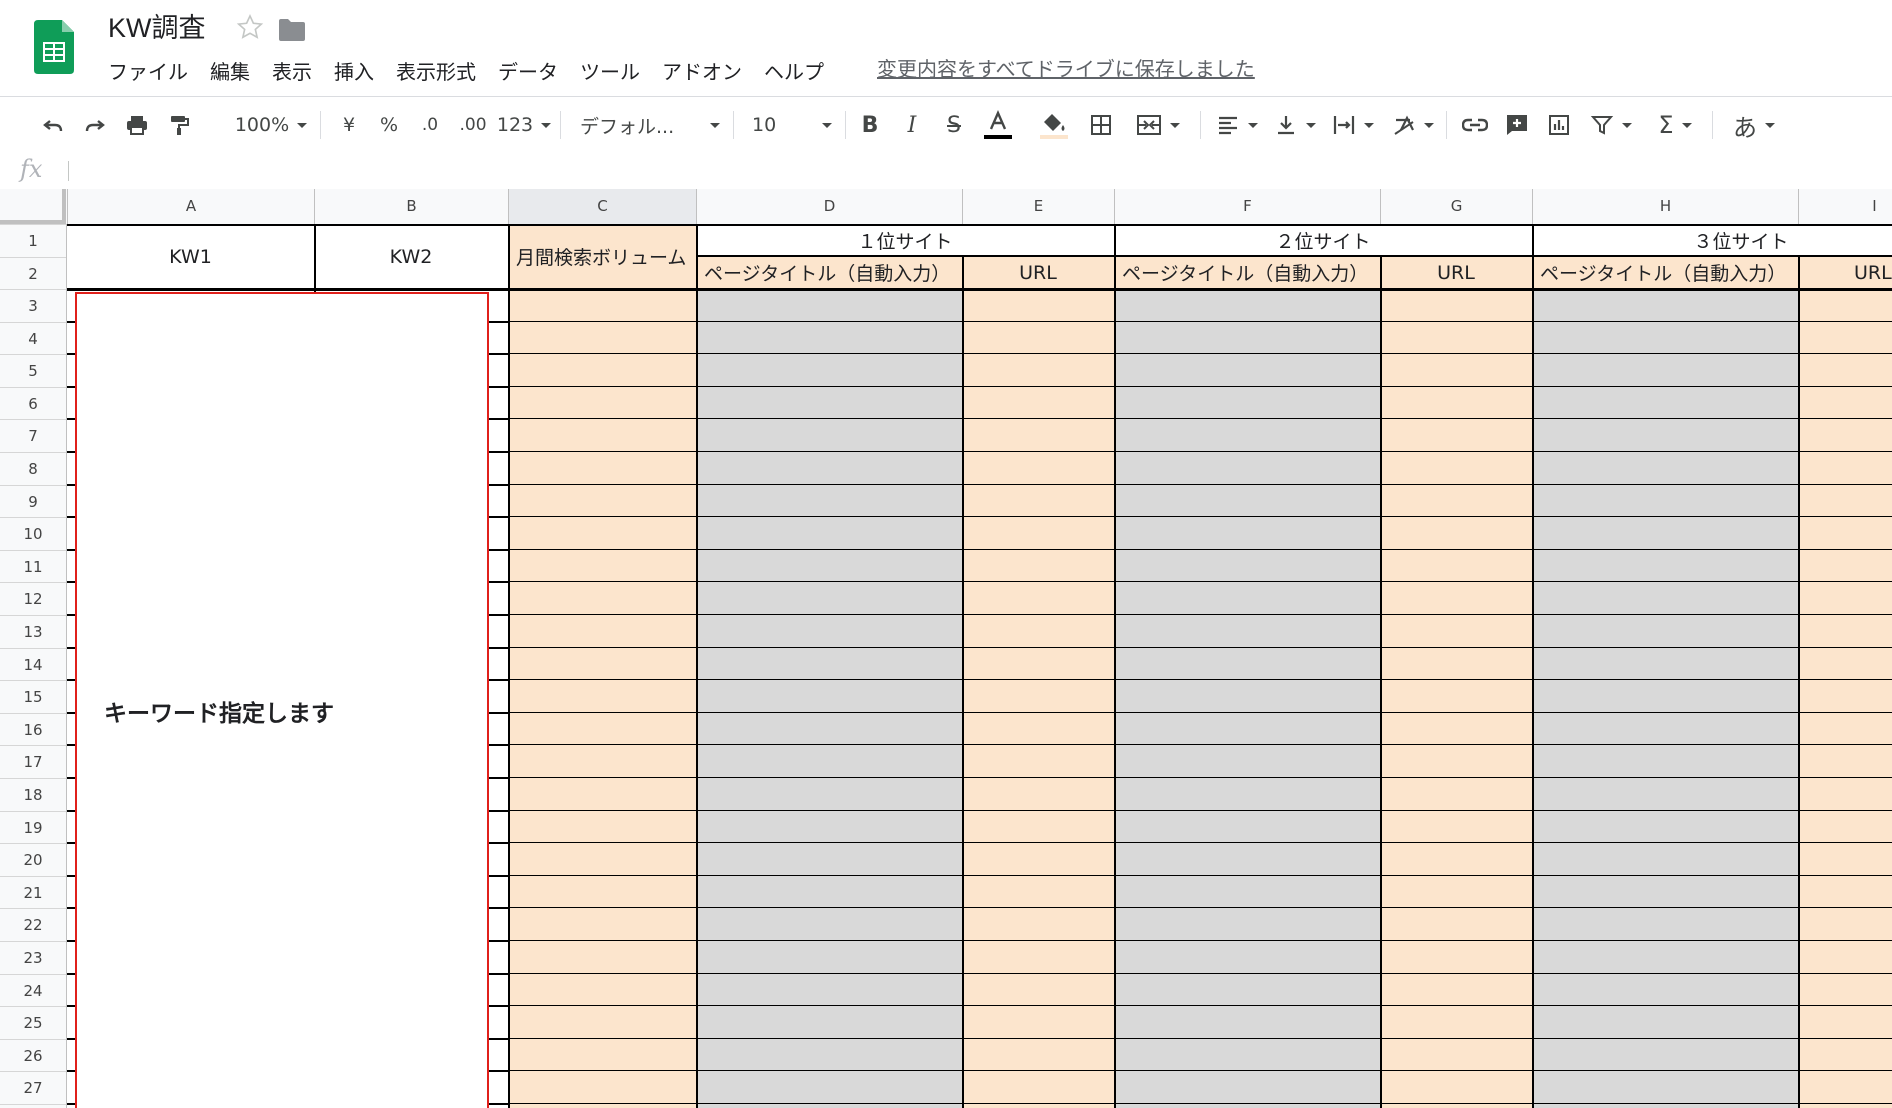  I want to click on row-header: 4, so click(33, 338).